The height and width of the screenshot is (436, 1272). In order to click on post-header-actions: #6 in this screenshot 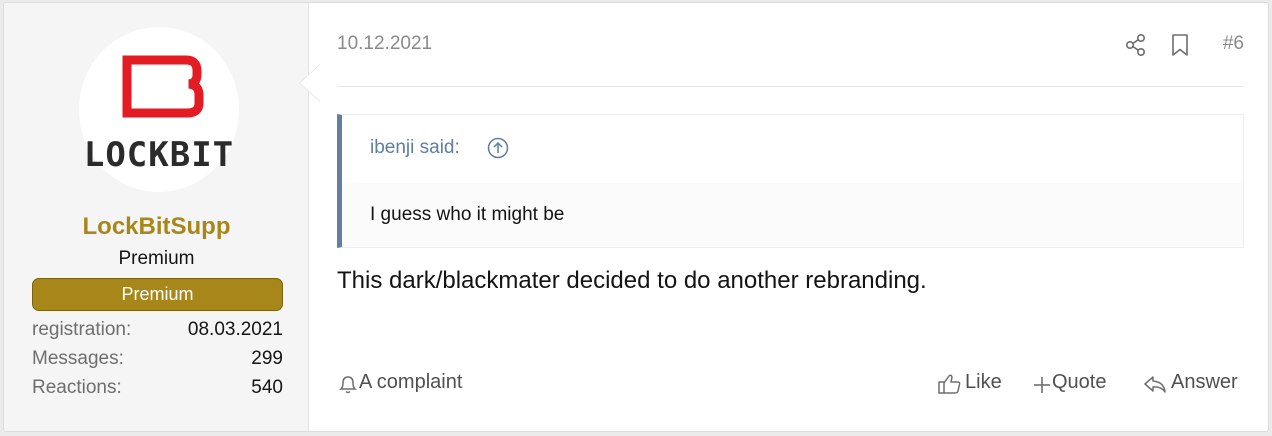, I will do `click(1184, 45)`.